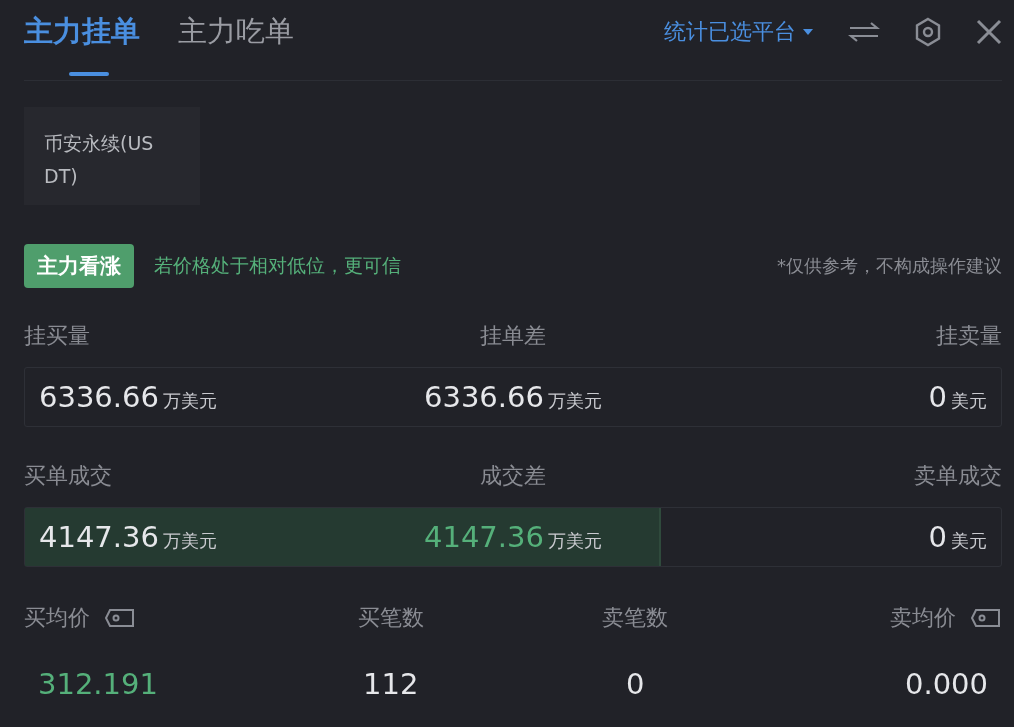  What do you see at coordinates (989, 32) in the screenshot?
I see `close-icon` at bounding box center [989, 32].